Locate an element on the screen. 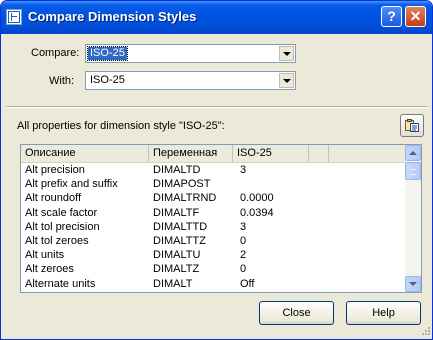  with-value: ISO-25 is located at coordinates (107, 80).